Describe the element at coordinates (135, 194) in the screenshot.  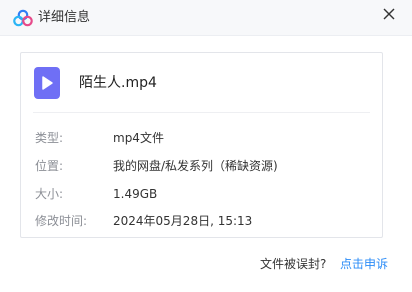
I see `detail-value: 1.49GB` at that location.